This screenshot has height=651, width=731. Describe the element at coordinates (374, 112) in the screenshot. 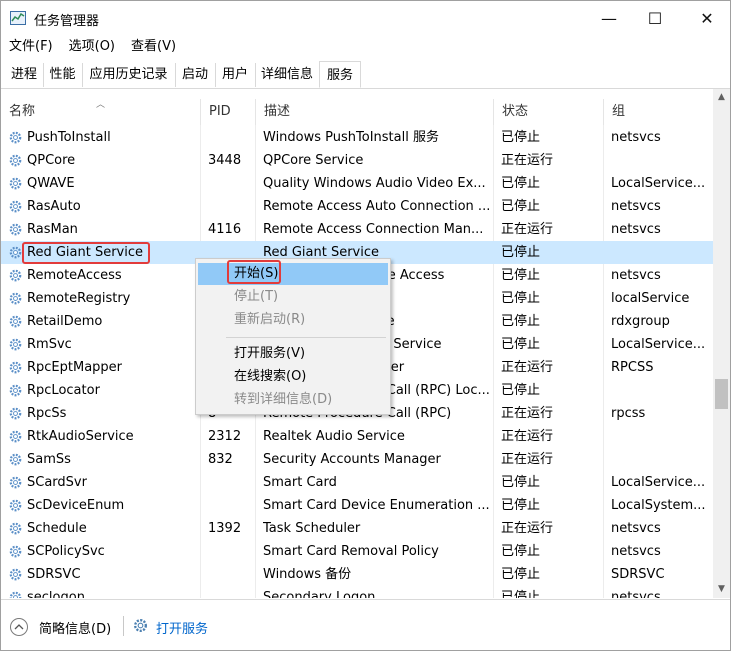

I see `column-header-description: 描述` at that location.